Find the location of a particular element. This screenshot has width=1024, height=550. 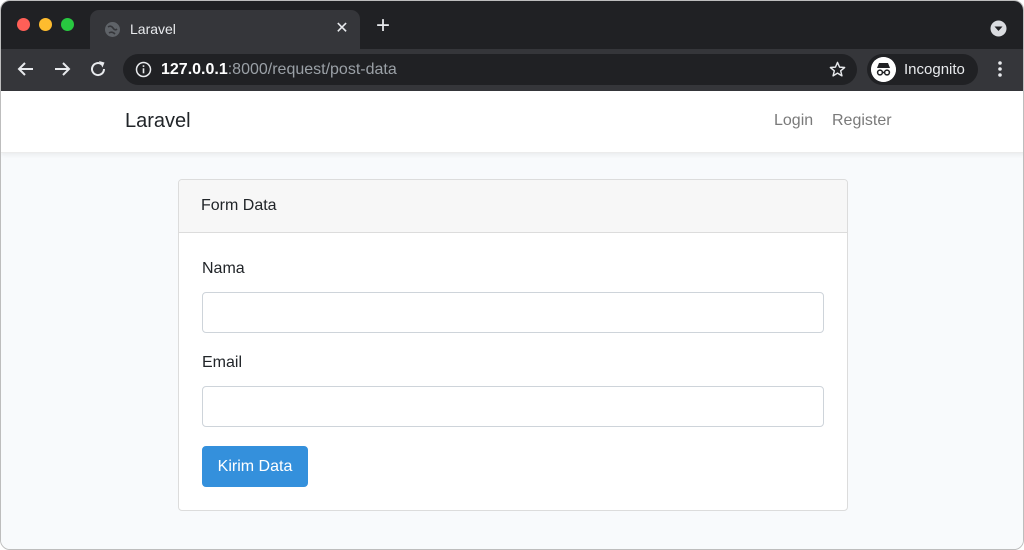

reload-icon is located at coordinates (98, 69).